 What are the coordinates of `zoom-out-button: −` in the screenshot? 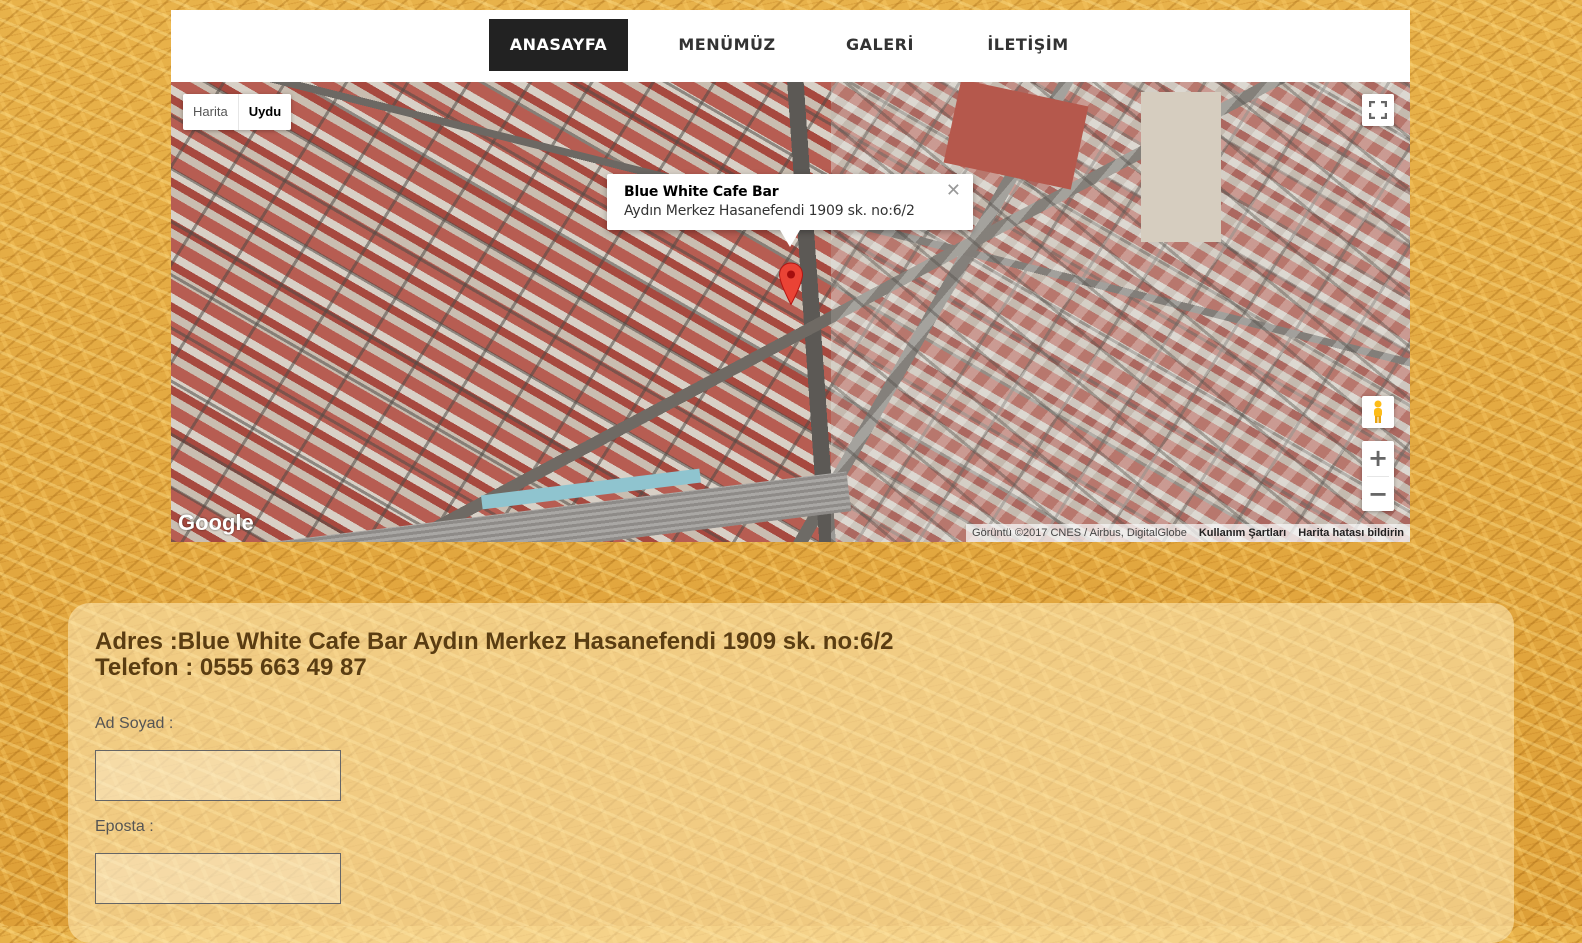 It's located at (1378, 493).